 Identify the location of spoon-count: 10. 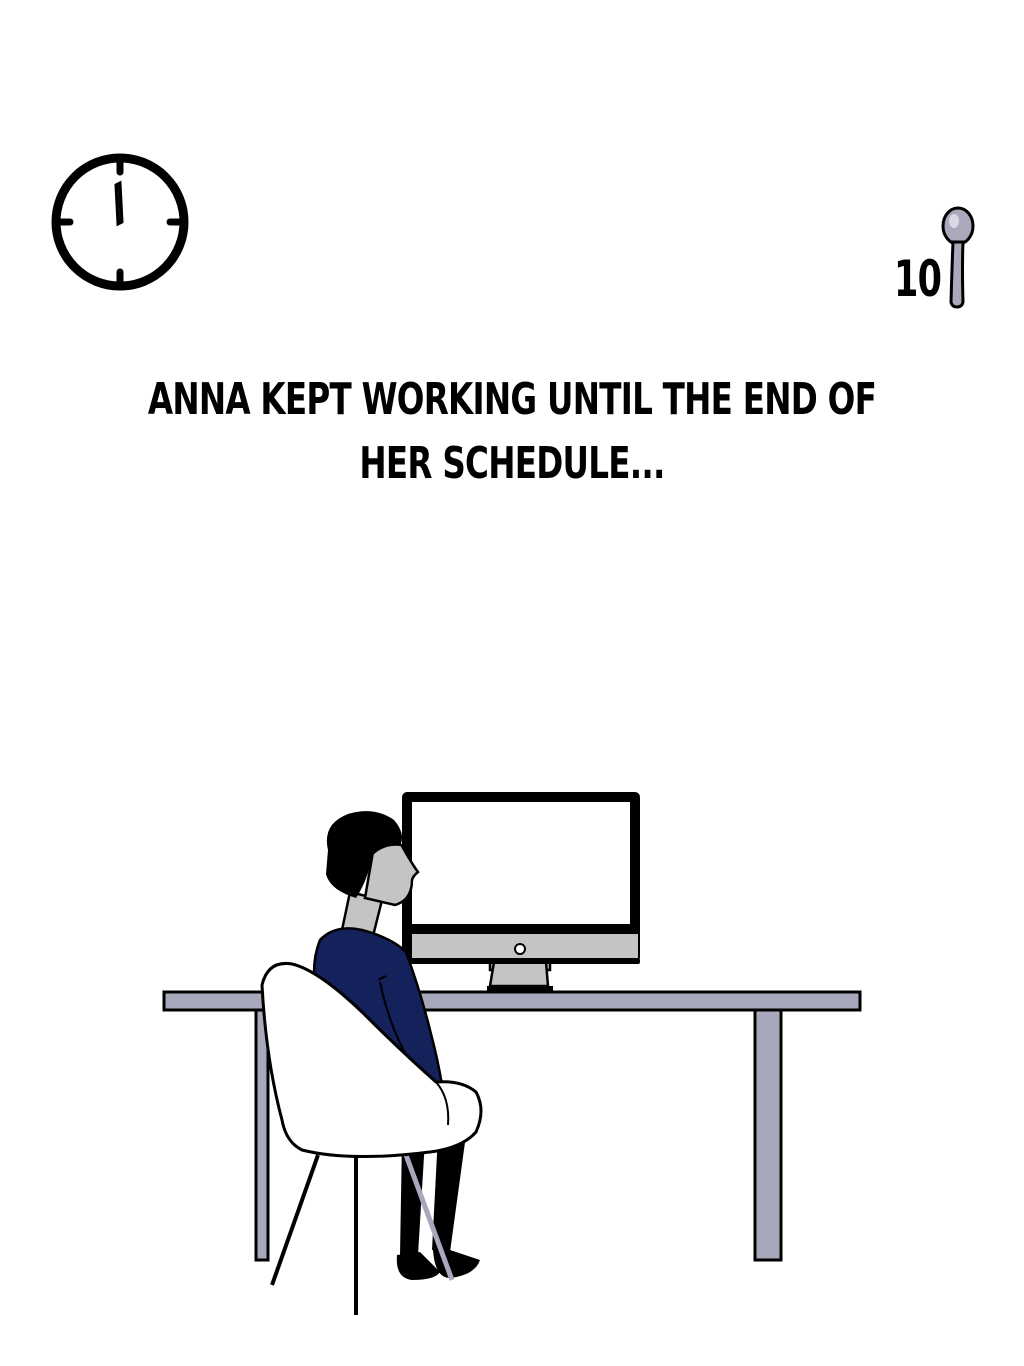
(918, 279).